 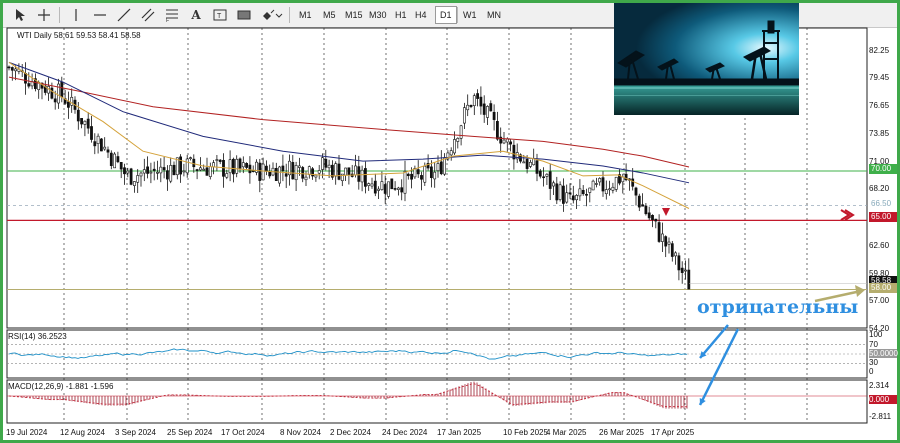 What do you see at coordinates (350, 432) in the screenshot?
I see `date-tick: 2 Dec 2024` at bounding box center [350, 432].